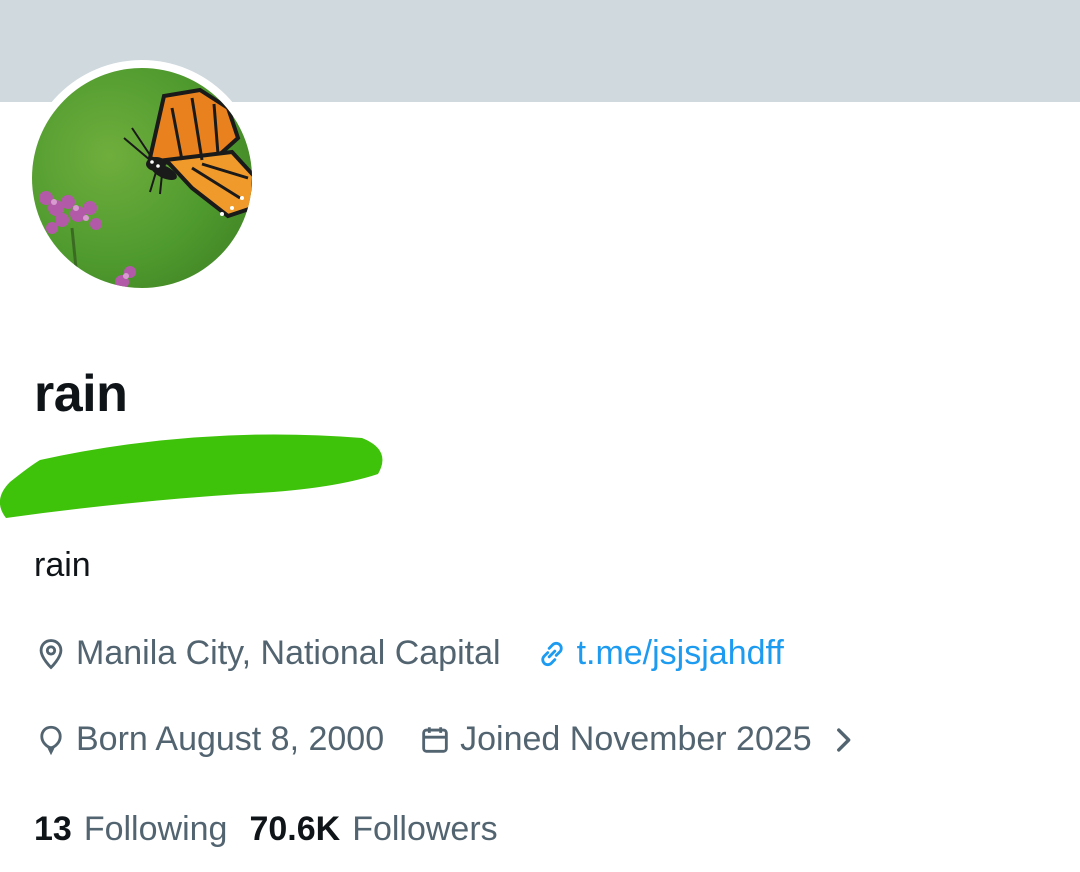 The height and width of the screenshot is (872, 1080). What do you see at coordinates (191, 476) in the screenshot?
I see `redaction-mark` at bounding box center [191, 476].